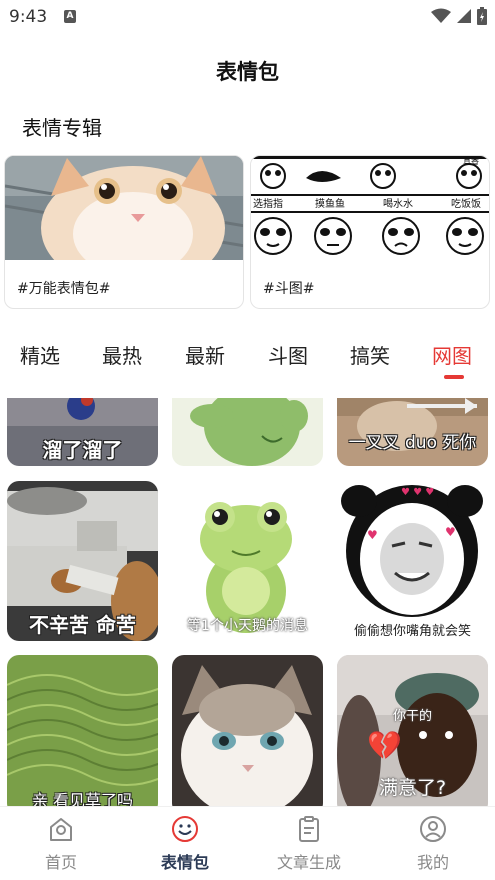 The height and width of the screenshot is (880, 495). Describe the element at coordinates (247, 561) in the screenshot. I see `meme-tile: 等1个小天鹅的消息` at that location.